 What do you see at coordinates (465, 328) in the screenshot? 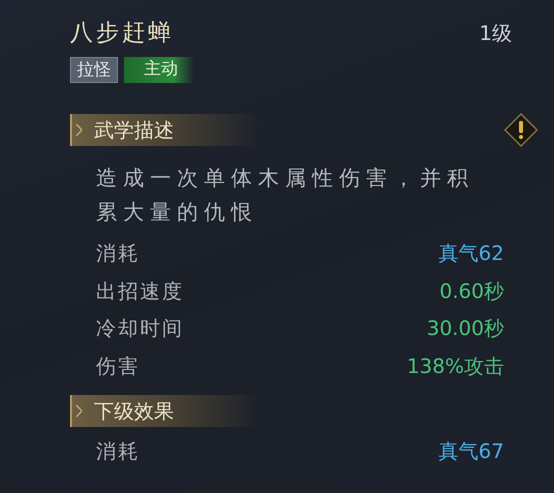
I see `stat-value: 30.00秒` at bounding box center [465, 328].